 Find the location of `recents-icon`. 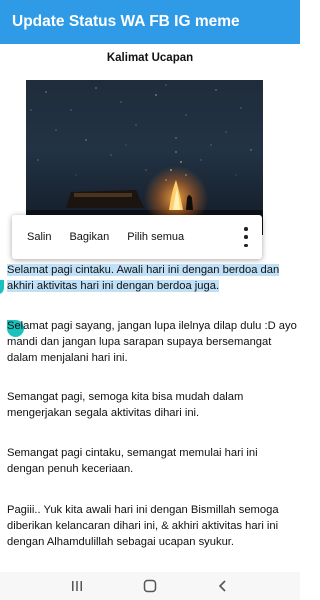

recents-icon is located at coordinates (77, 586).